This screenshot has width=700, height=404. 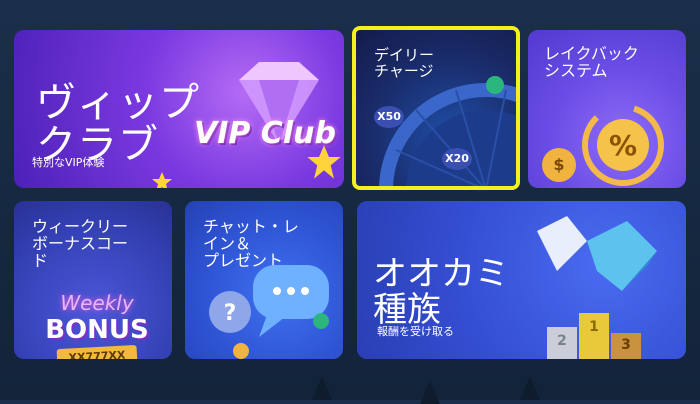 I want to click on weekly-bonus-art: Weekly BONUS XX777XX, so click(x=97, y=325).